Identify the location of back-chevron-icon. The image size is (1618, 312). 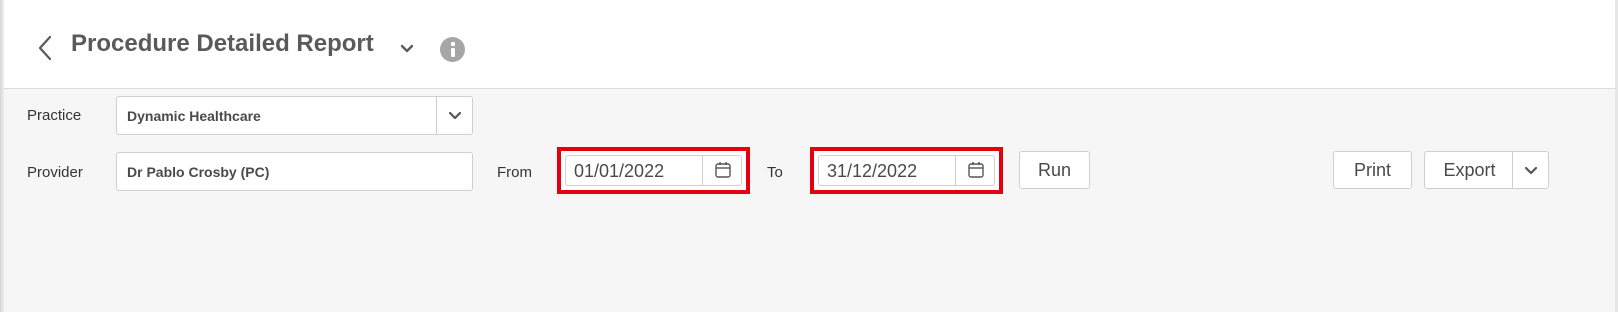
(45, 48).